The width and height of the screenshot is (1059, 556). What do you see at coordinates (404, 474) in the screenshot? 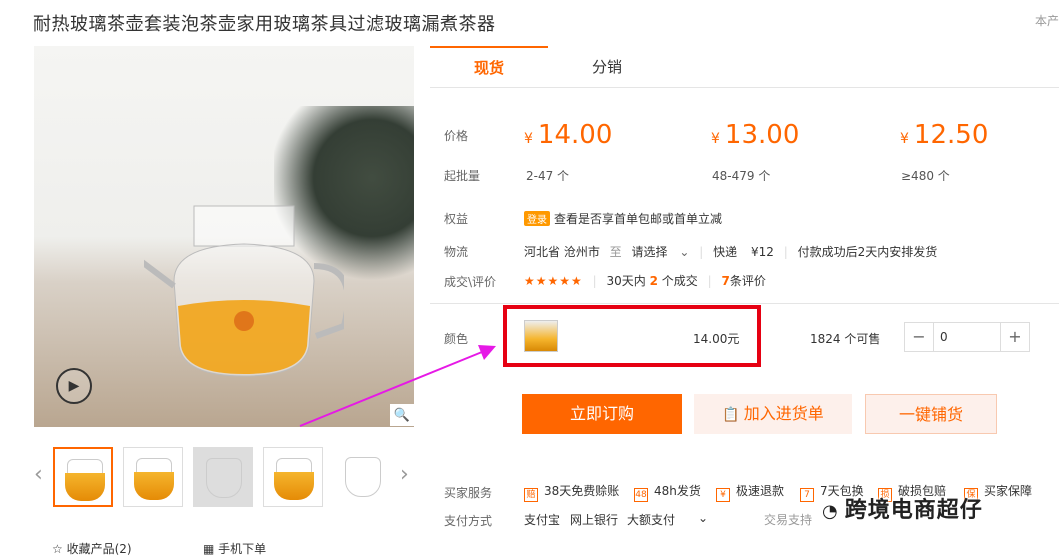
I see `thumb-next-icon: ›` at bounding box center [404, 474].